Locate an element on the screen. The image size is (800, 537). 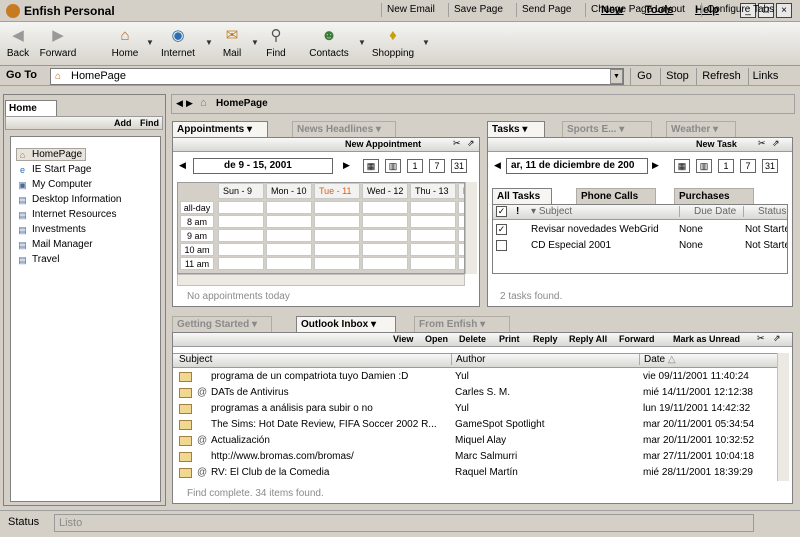
goto-address-input: HomePage is located at coordinates (337, 76).